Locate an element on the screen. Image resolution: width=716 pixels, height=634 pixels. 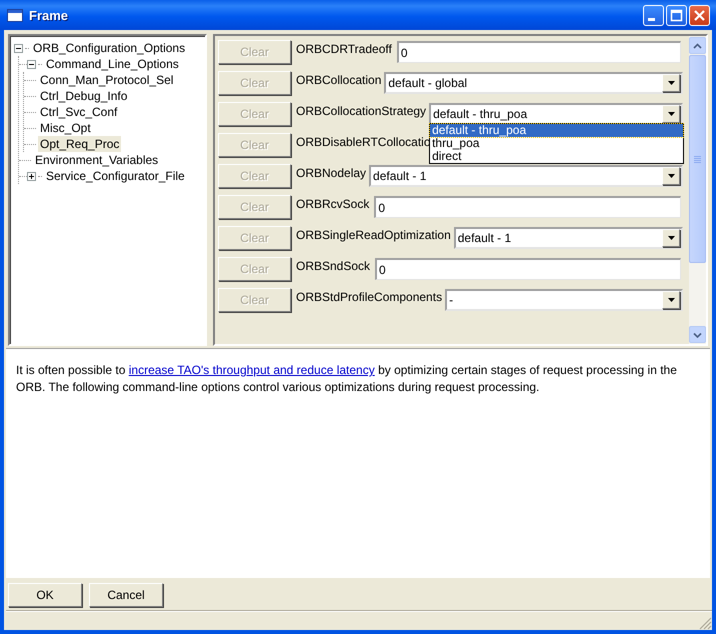
maximize-button is located at coordinates (676, 15).